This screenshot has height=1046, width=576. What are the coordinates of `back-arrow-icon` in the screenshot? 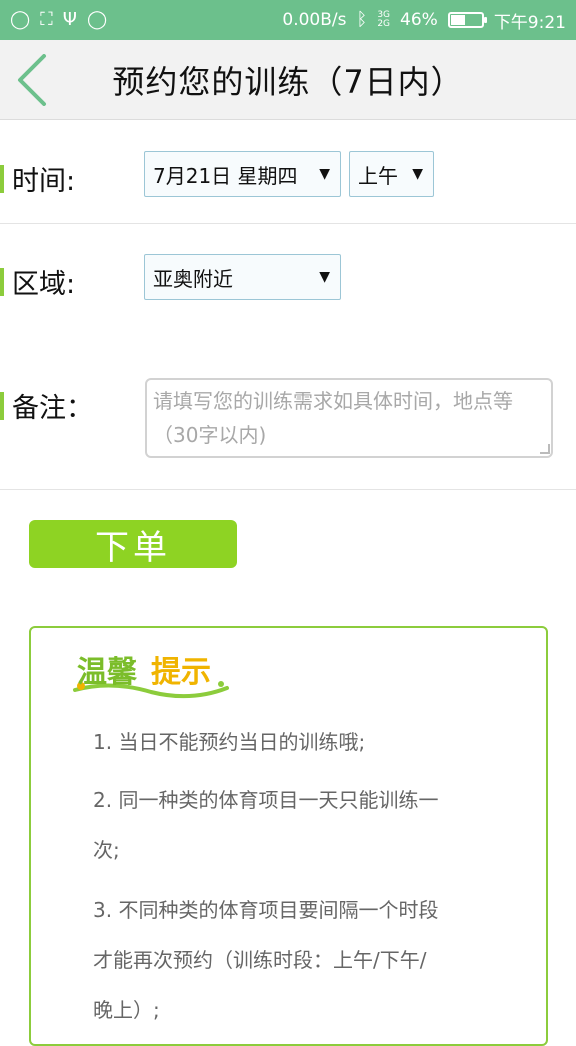 It's located at (32, 80).